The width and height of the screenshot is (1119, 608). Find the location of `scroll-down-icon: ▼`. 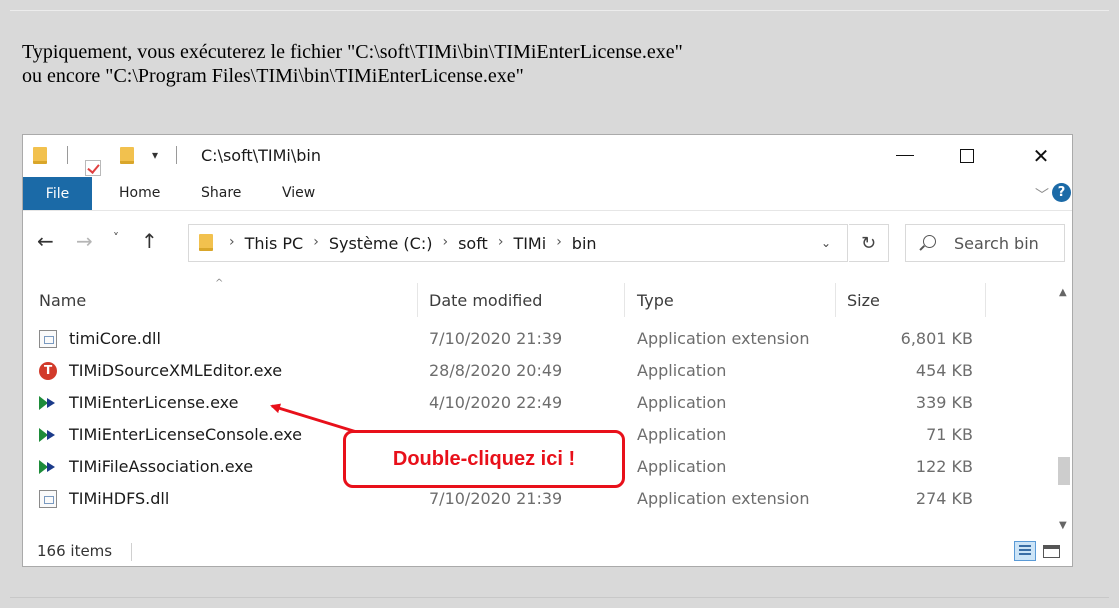

scroll-down-icon: ▼ is located at coordinates (1063, 525).